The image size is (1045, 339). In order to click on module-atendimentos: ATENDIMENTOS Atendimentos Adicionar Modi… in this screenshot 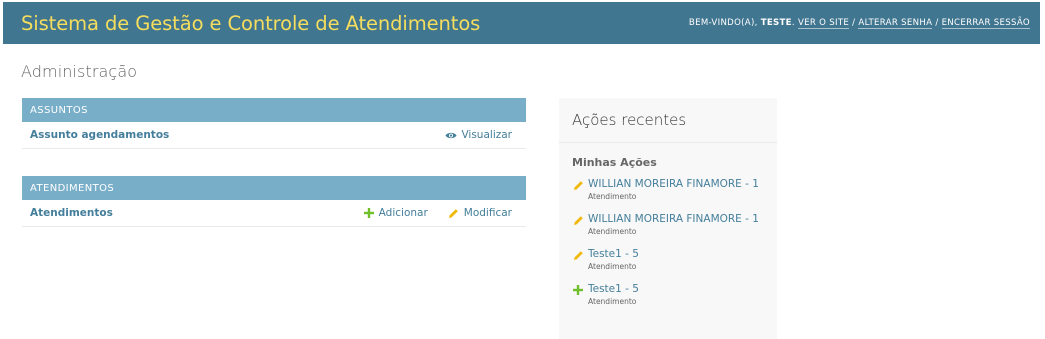, I will do `click(274, 201)`.